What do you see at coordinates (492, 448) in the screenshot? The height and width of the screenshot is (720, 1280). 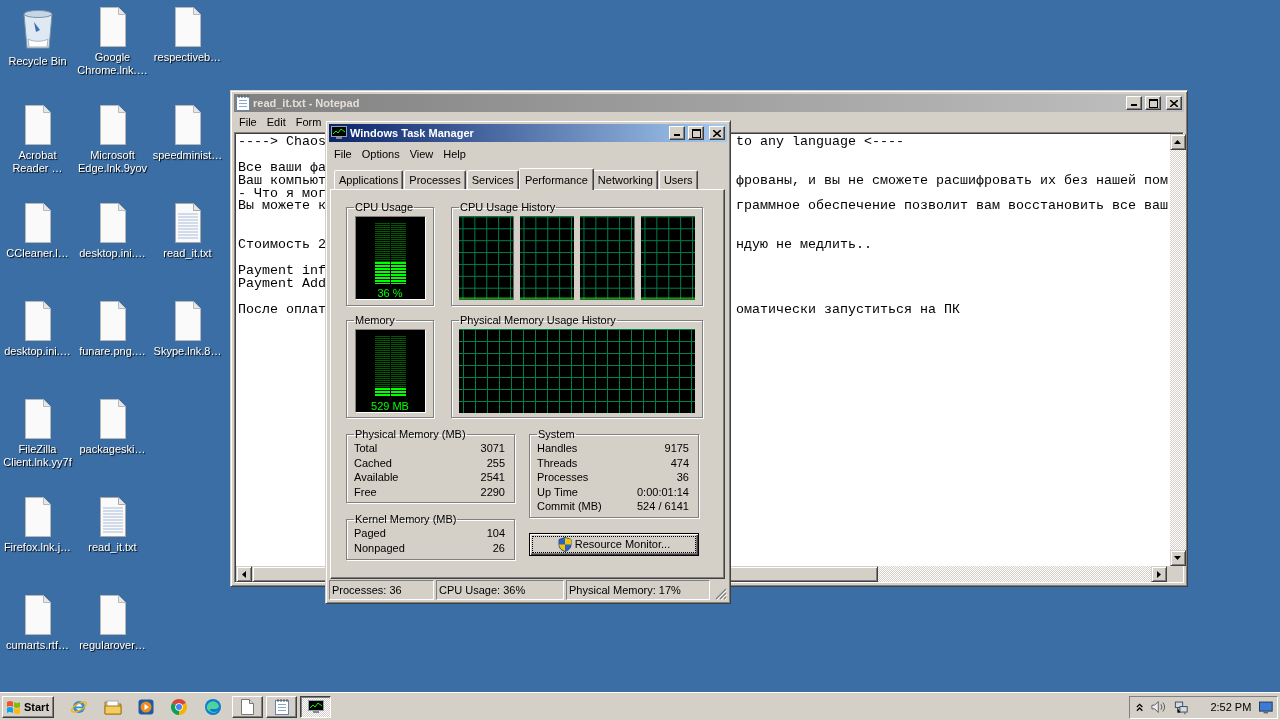 I see `stat-value: 3071` at bounding box center [492, 448].